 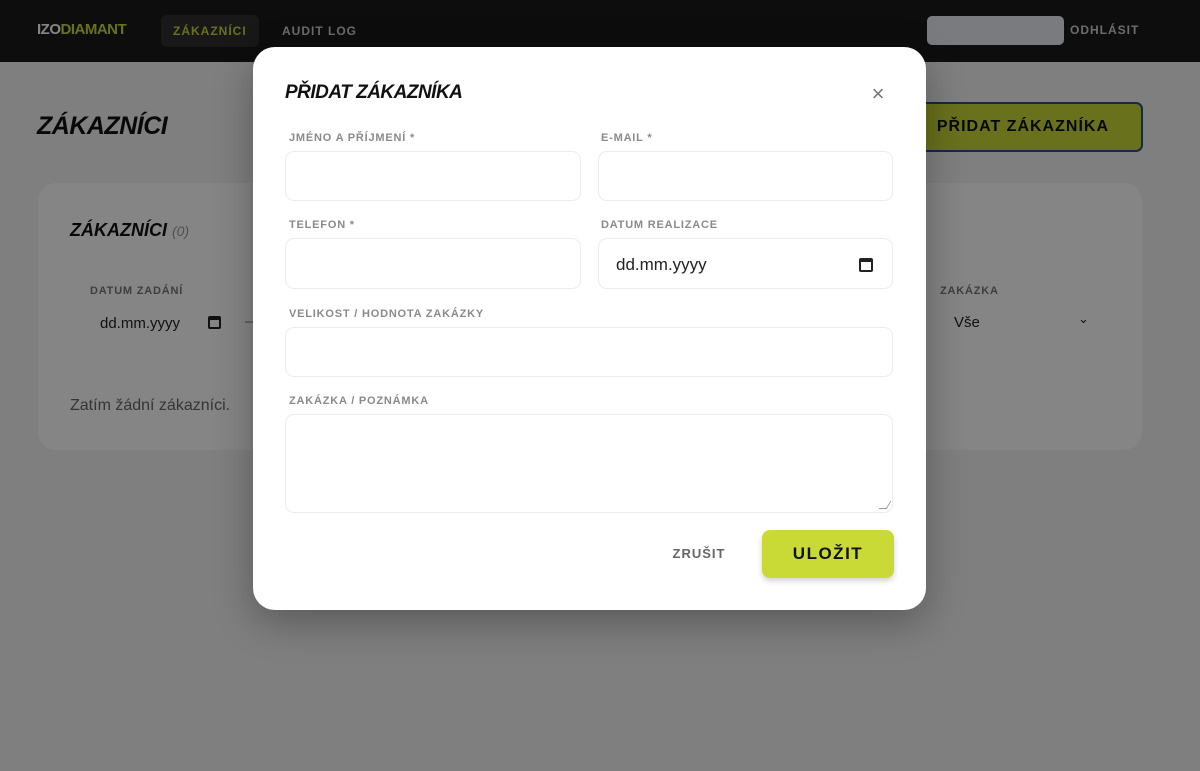 What do you see at coordinates (699, 554) in the screenshot?
I see `cancel-button: ZRUŠIT` at bounding box center [699, 554].